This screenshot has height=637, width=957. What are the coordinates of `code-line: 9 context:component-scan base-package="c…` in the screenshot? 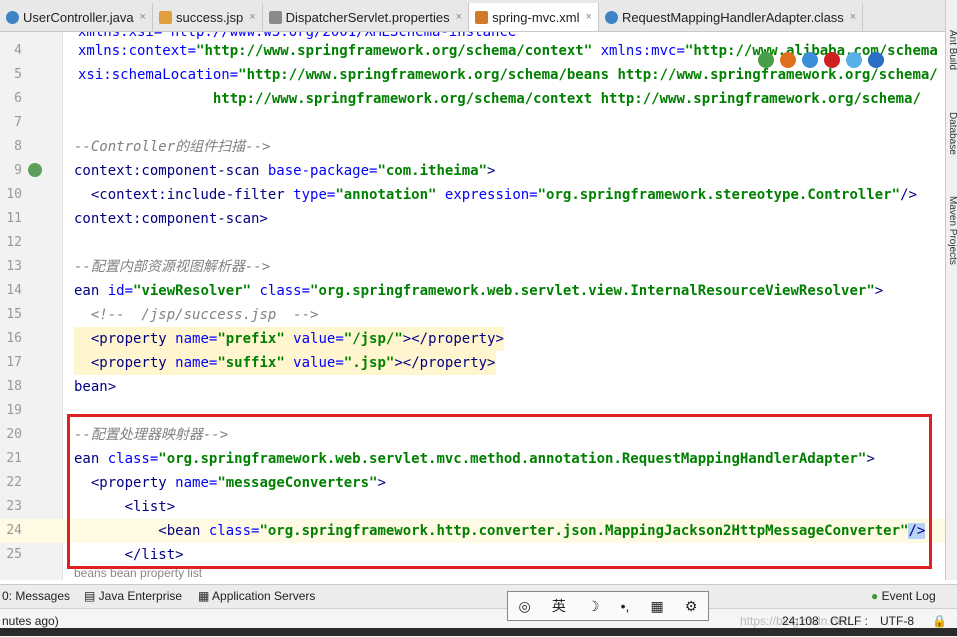 It's located at (472, 171).